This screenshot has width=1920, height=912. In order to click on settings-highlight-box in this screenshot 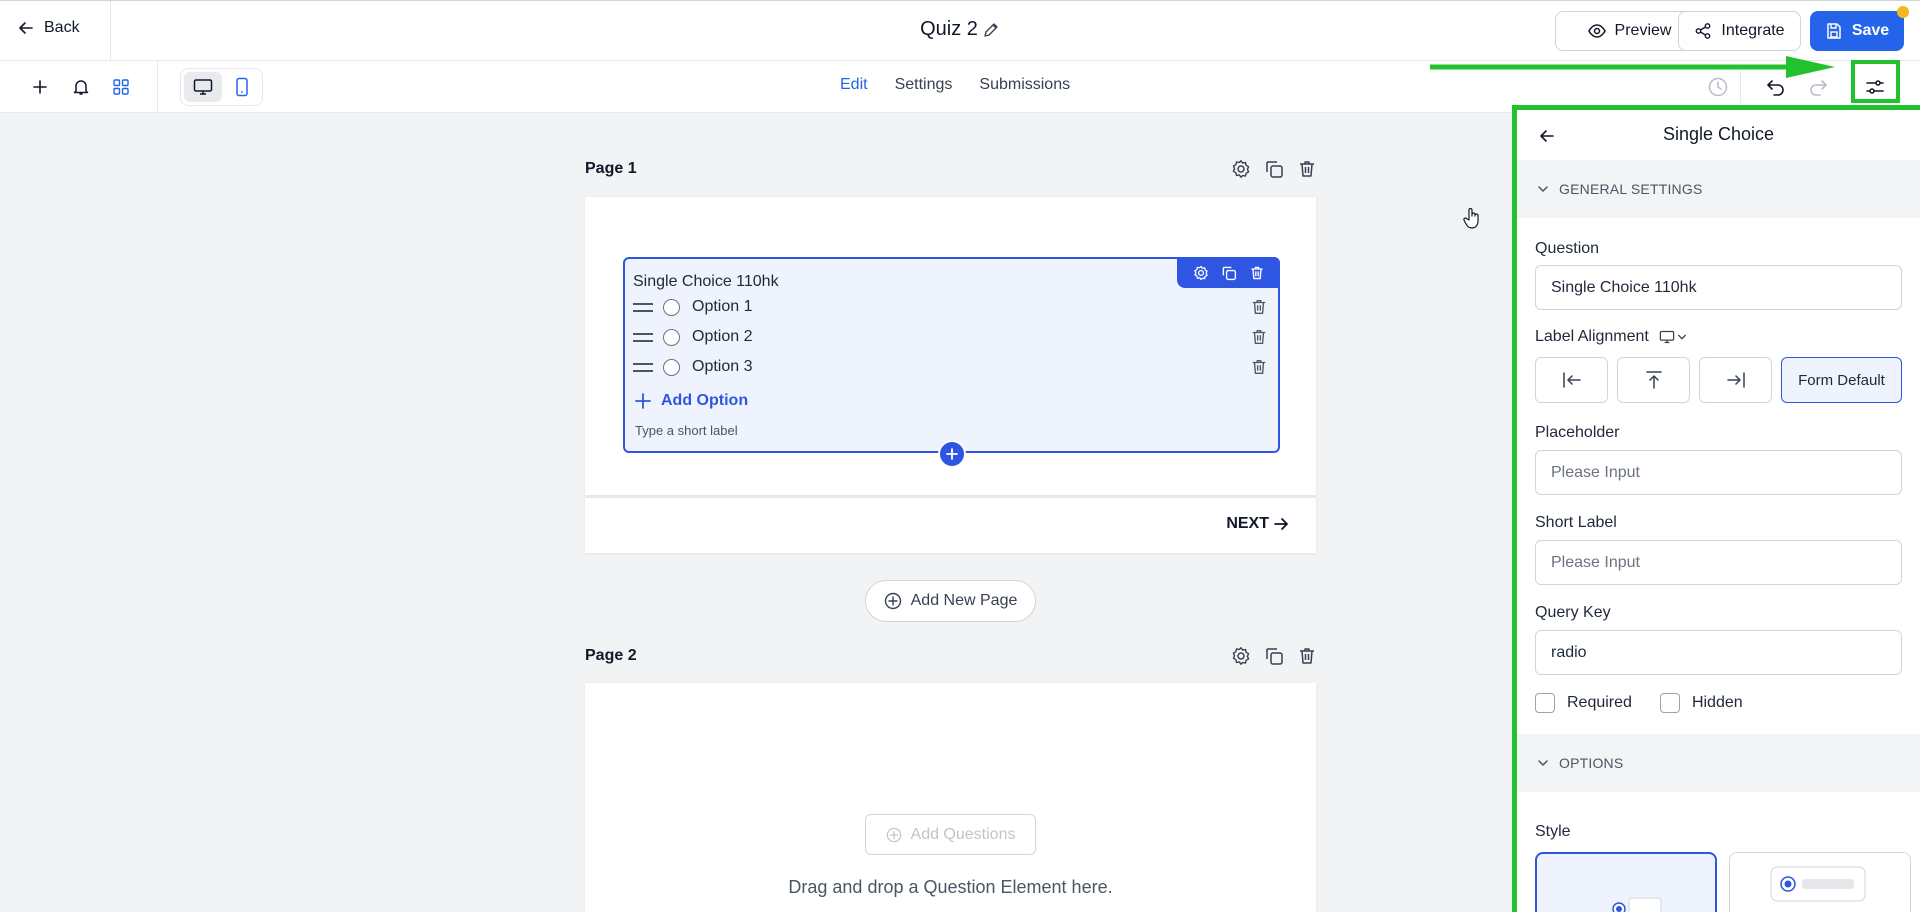, I will do `click(1875, 81)`.